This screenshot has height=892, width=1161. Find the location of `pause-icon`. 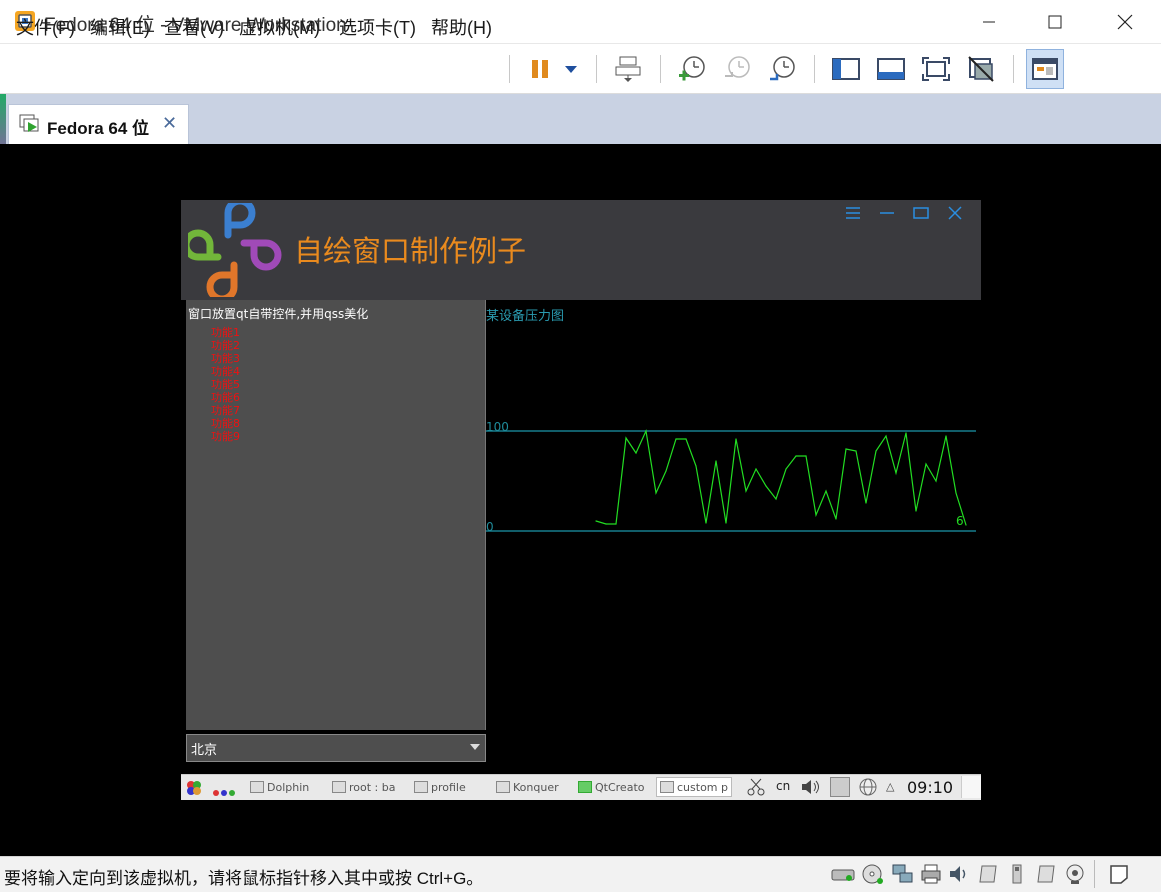

pause-icon is located at coordinates (540, 69).